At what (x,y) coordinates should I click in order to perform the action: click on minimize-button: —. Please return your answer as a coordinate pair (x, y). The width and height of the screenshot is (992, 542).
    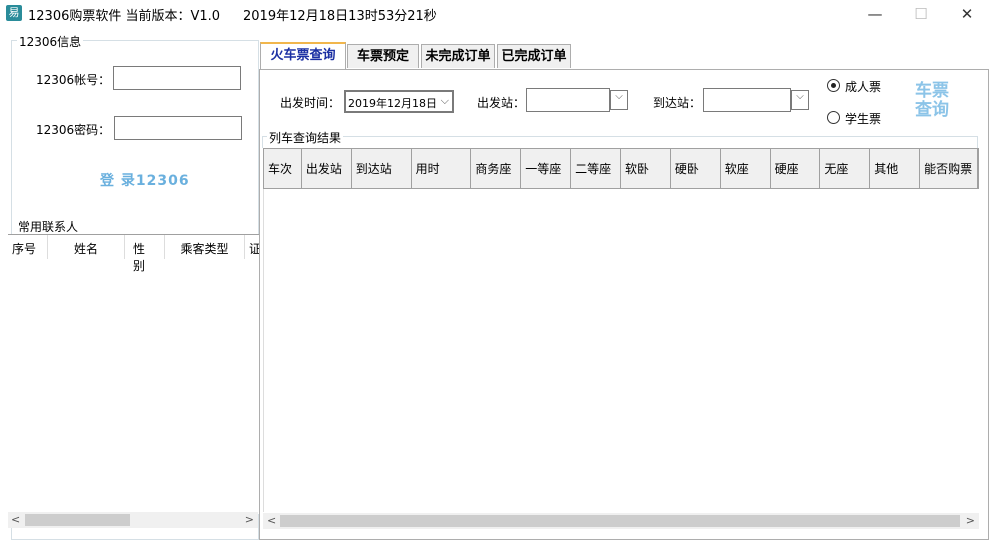
    Looking at the image, I should click on (875, 14).